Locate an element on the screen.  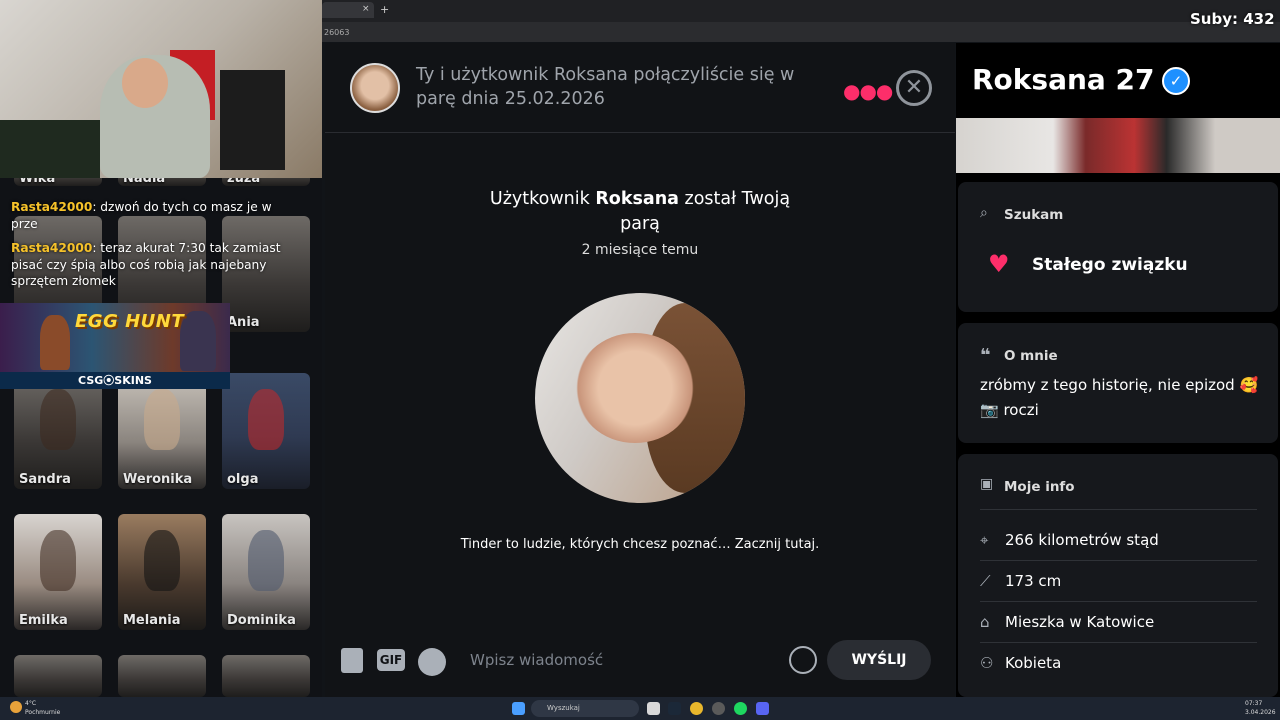
info-row-distance: ⌖ 266 kilometrów stąd is located at coordinates (1118, 540).